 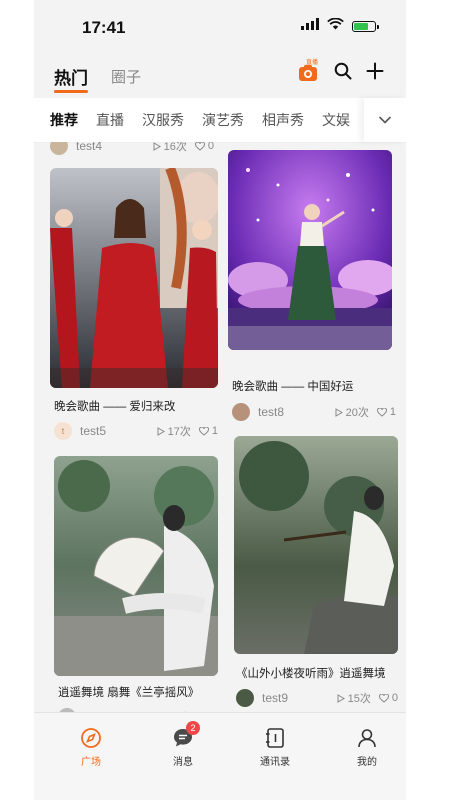 What do you see at coordinates (91, 762) in the screenshot?
I see `nav-label: 广场` at bounding box center [91, 762].